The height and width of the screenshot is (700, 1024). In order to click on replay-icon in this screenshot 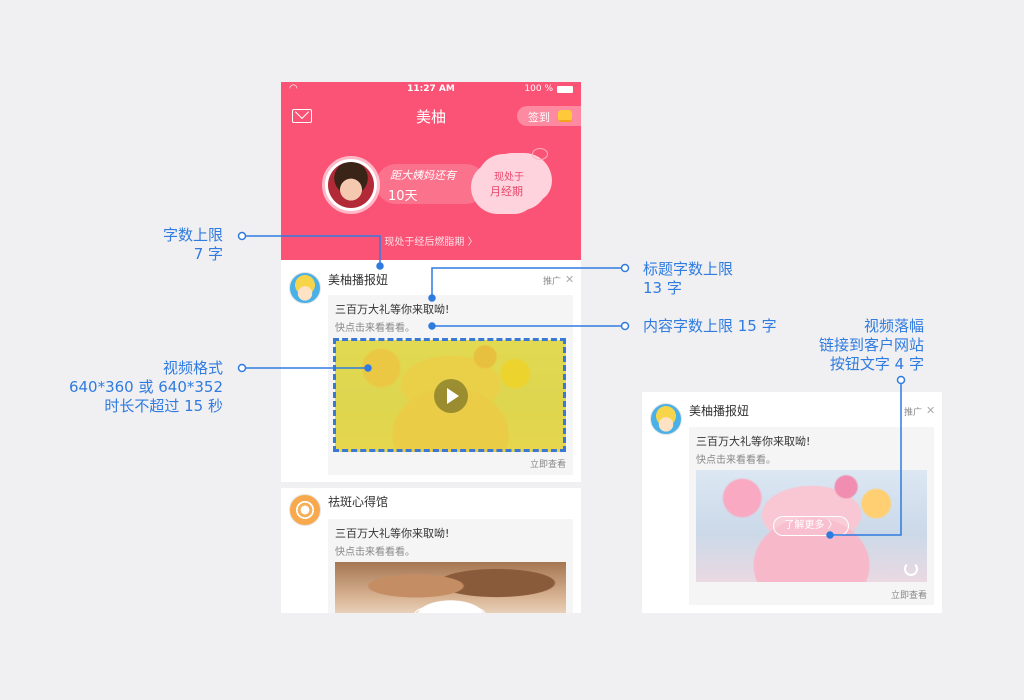, I will do `click(911, 569)`.